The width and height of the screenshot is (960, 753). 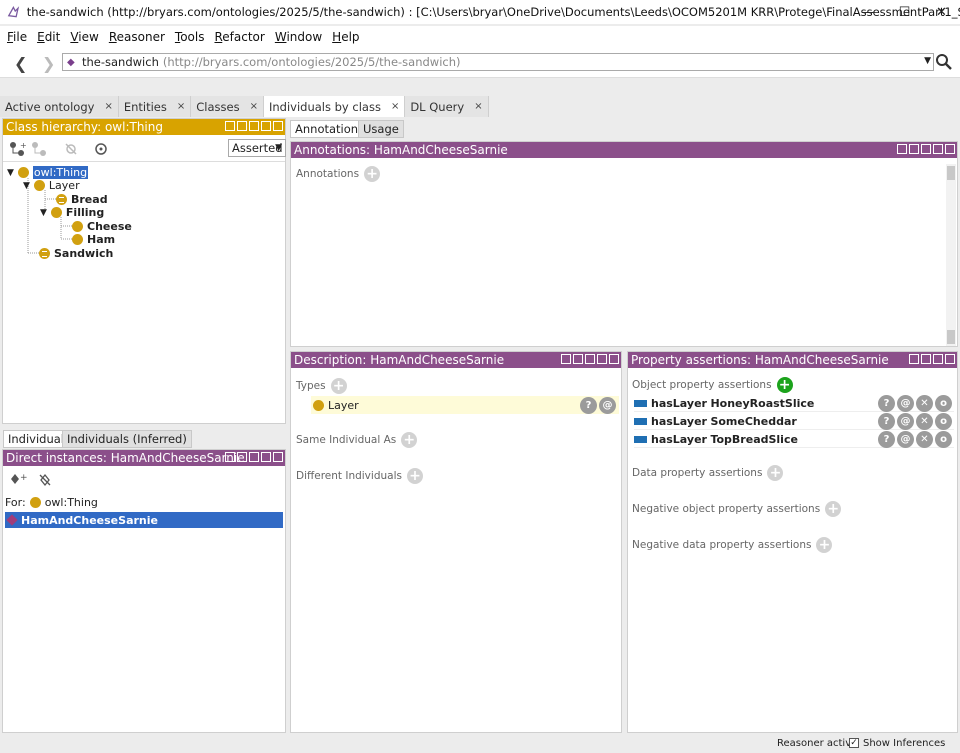 What do you see at coordinates (784, 385) in the screenshot?
I see `add-object-property-icon: +` at bounding box center [784, 385].